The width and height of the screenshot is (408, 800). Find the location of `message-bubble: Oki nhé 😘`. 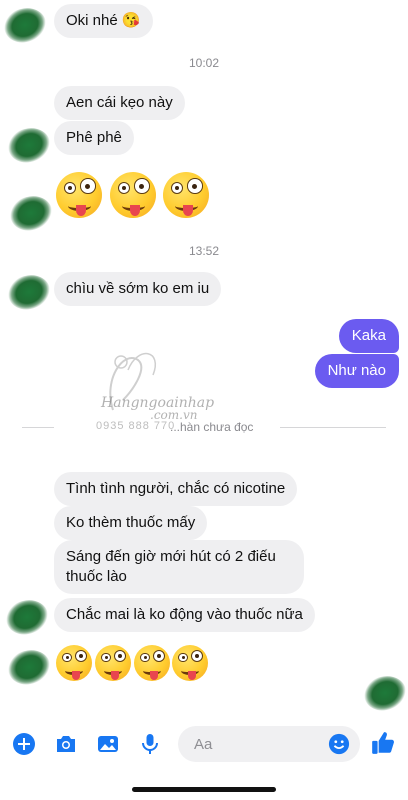

message-bubble: Oki nhé 😘 is located at coordinates (103, 21).